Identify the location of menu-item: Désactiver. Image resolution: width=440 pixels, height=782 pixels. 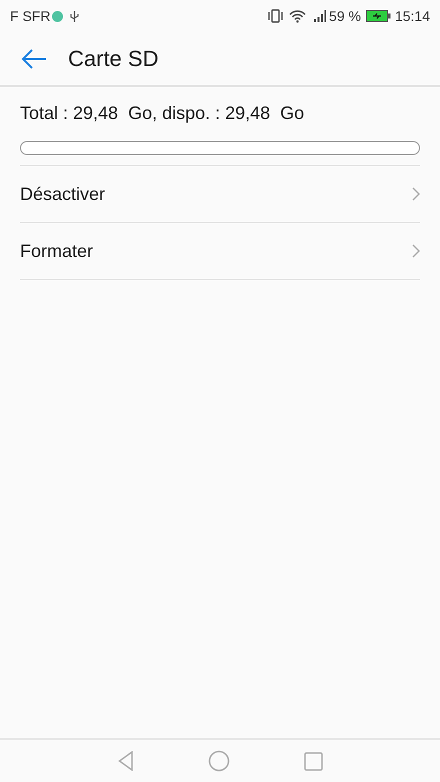
(220, 194).